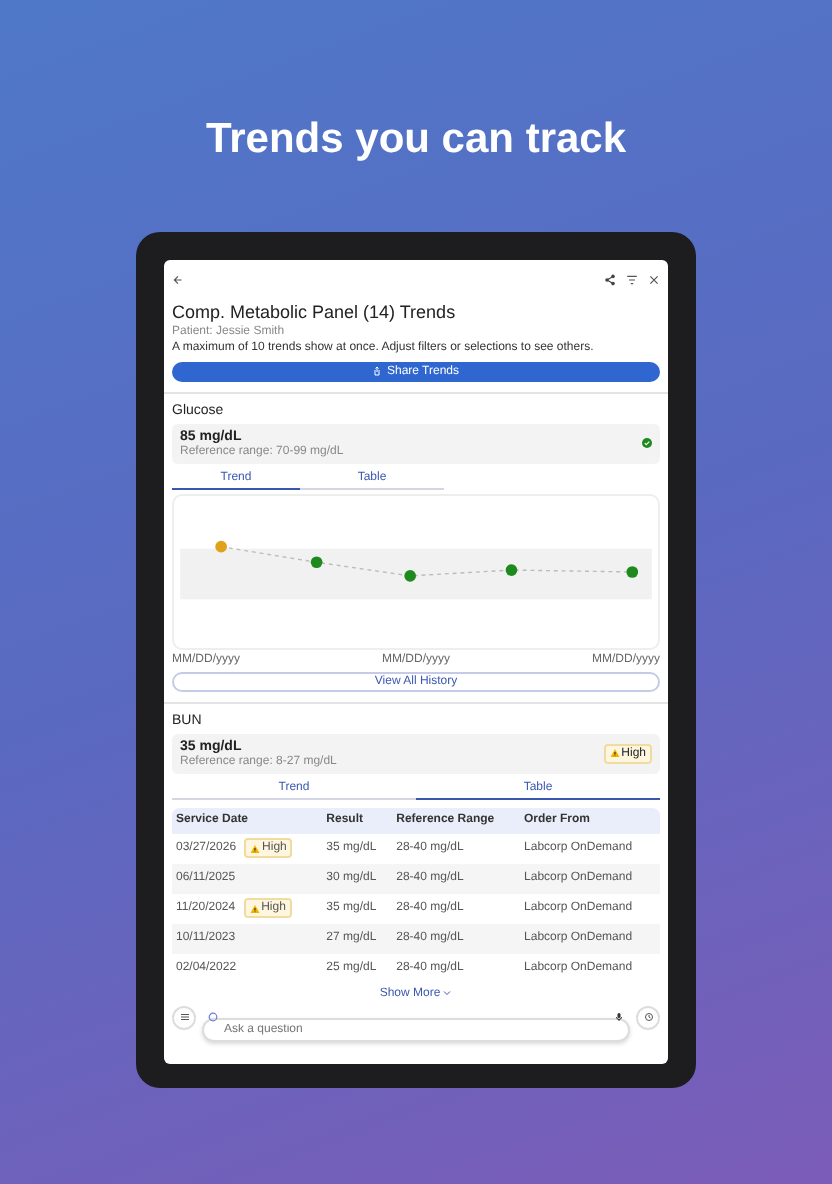 This screenshot has height=1184, width=832. I want to click on clock-icon, so click(648, 1017).